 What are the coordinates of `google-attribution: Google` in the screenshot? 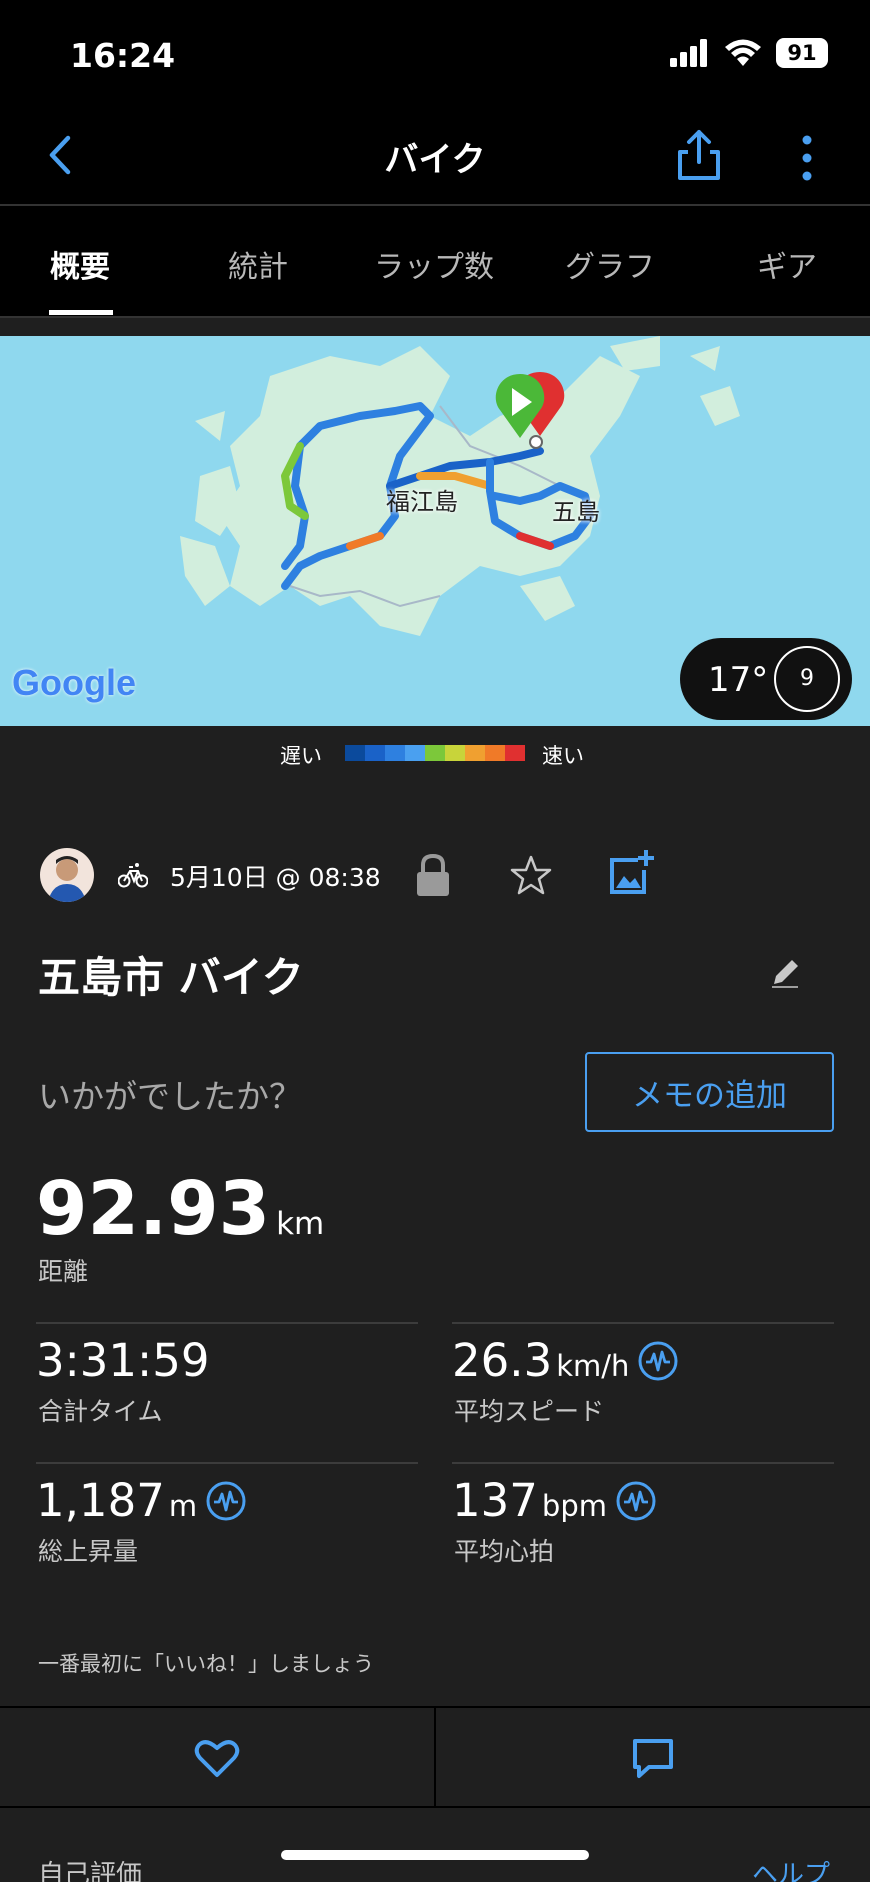 It's located at (74, 683).